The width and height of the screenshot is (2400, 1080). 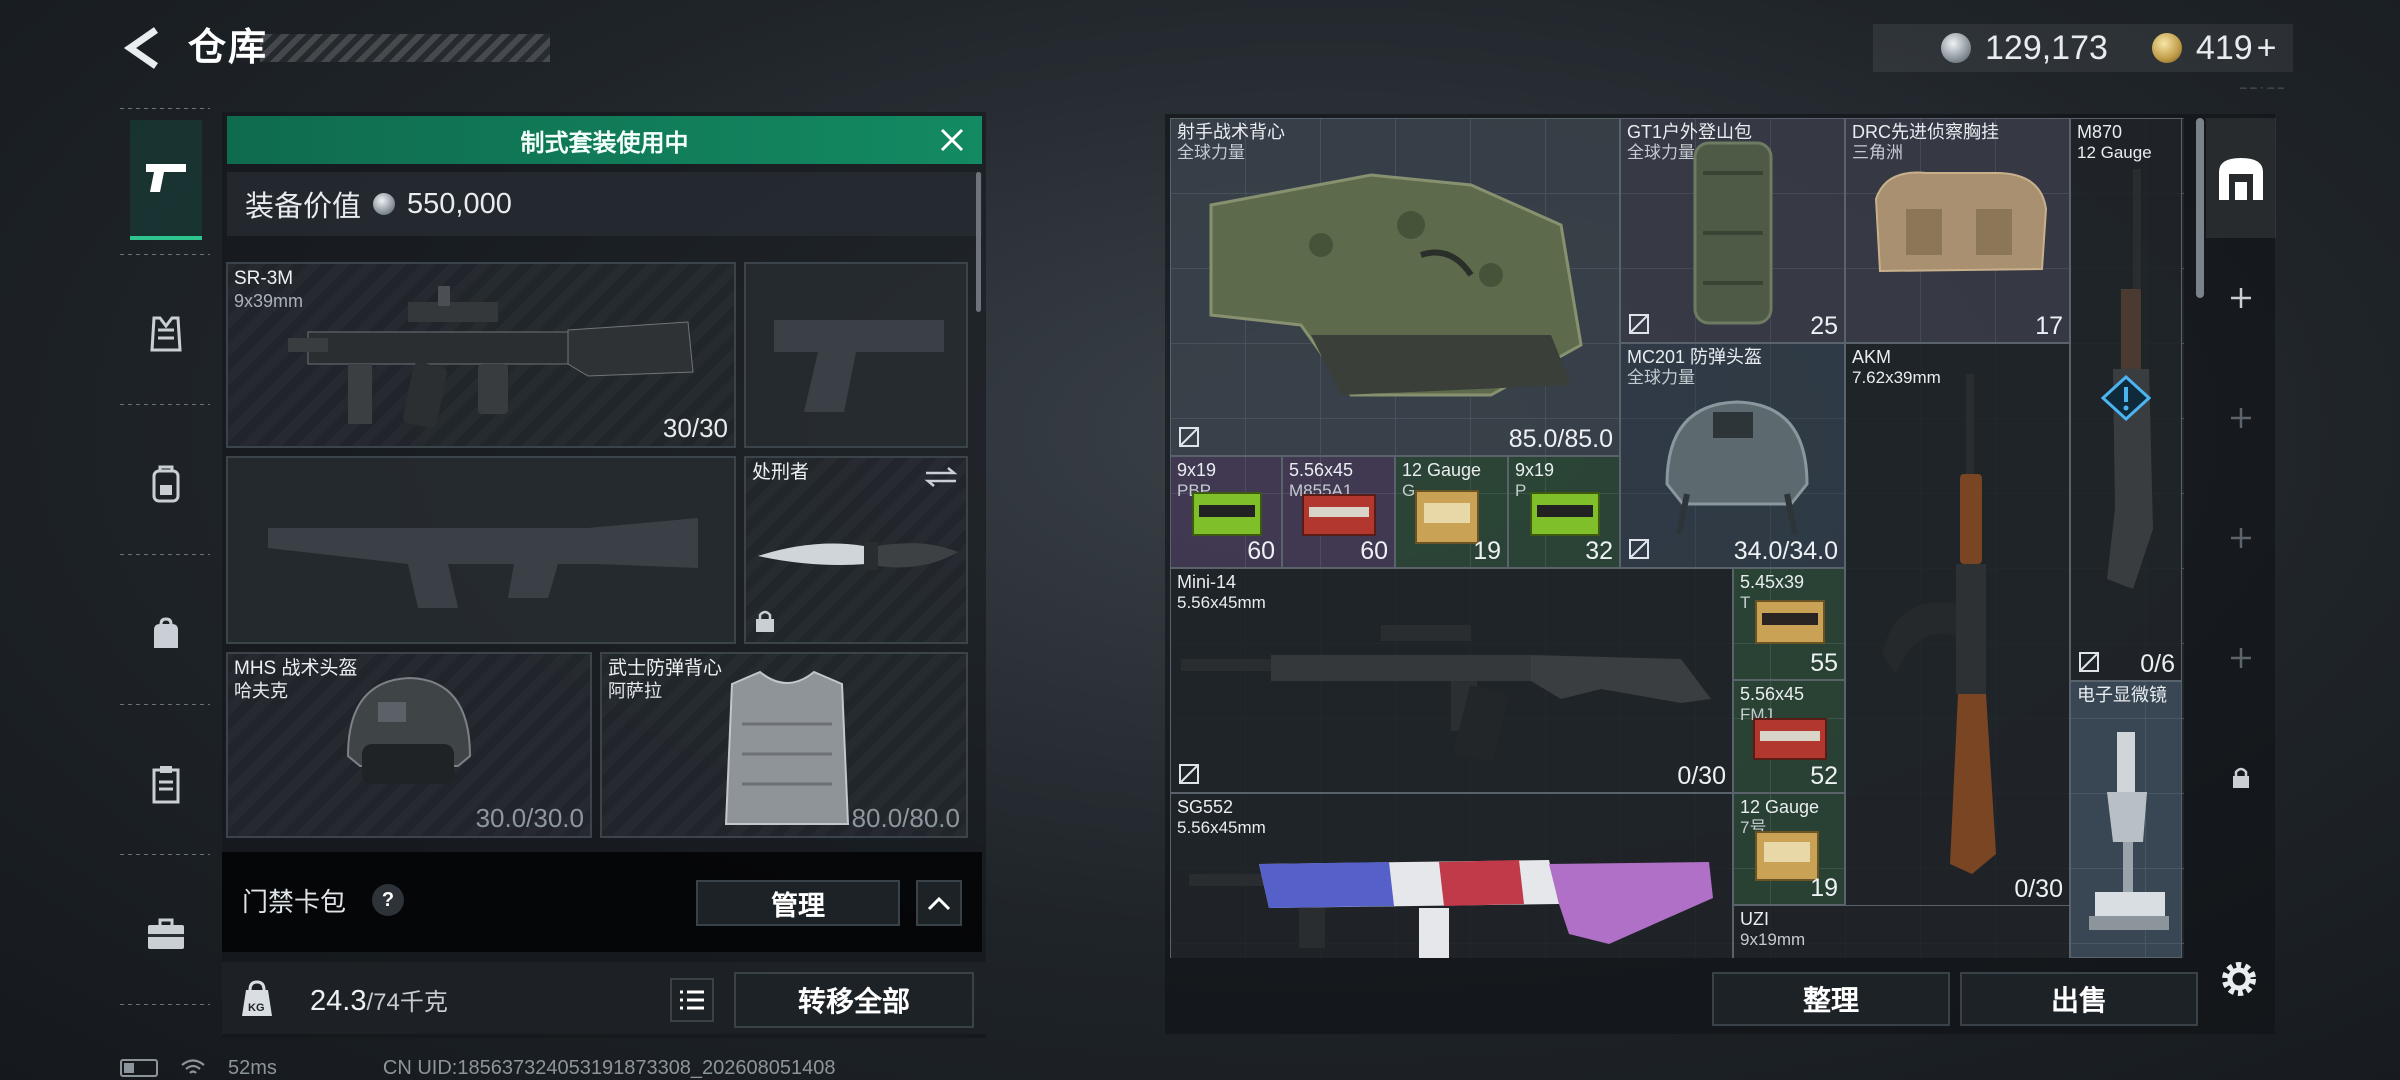 I want to click on nav-clipboard, so click(x=166, y=784).